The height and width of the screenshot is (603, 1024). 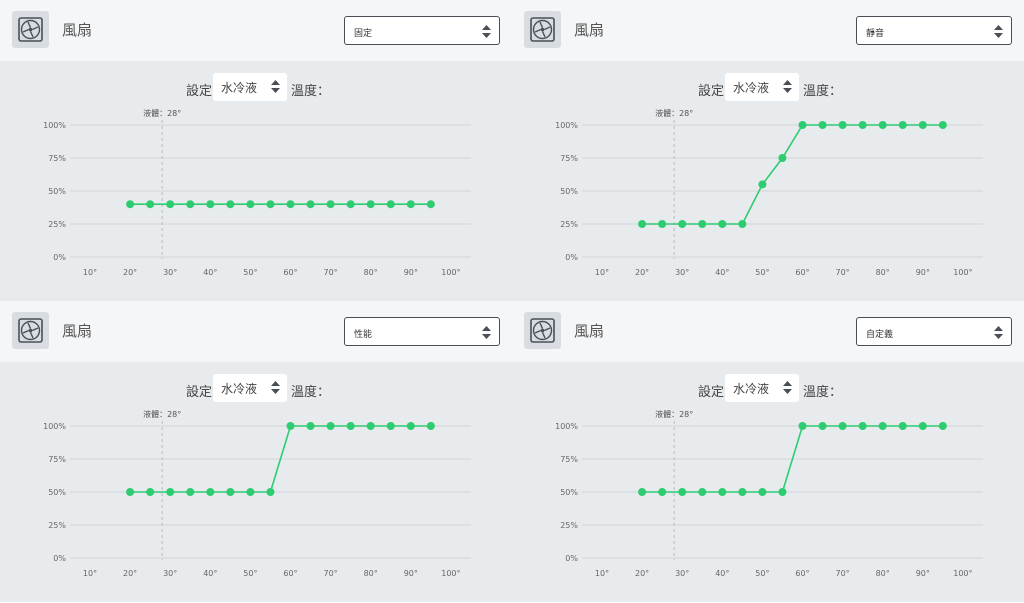 I want to click on y-tick-label: 100%, so click(x=566, y=125).